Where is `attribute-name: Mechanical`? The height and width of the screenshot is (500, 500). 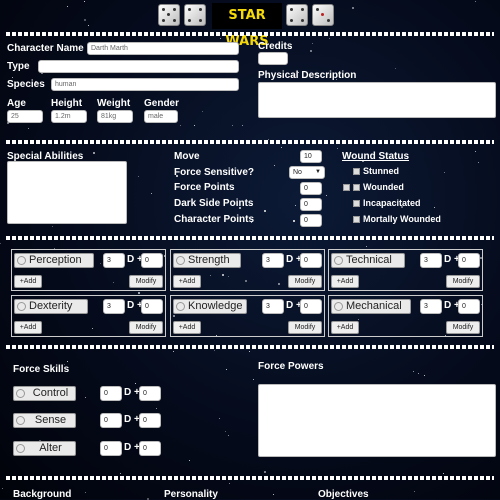 attribute-name: Mechanical is located at coordinates (374, 306).